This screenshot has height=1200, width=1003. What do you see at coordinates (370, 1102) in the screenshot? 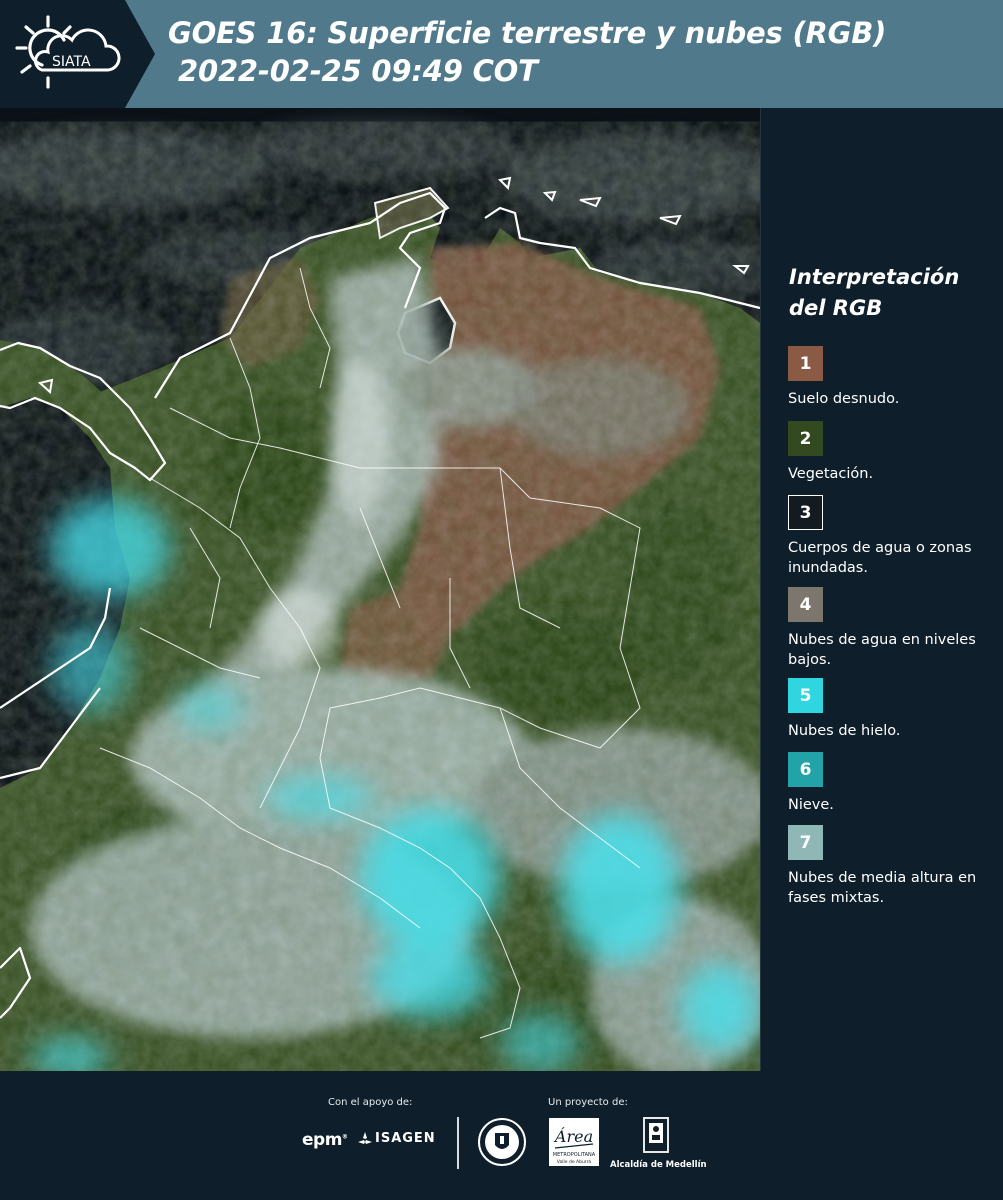
I see `support-label: Con el apoyo de:` at bounding box center [370, 1102].